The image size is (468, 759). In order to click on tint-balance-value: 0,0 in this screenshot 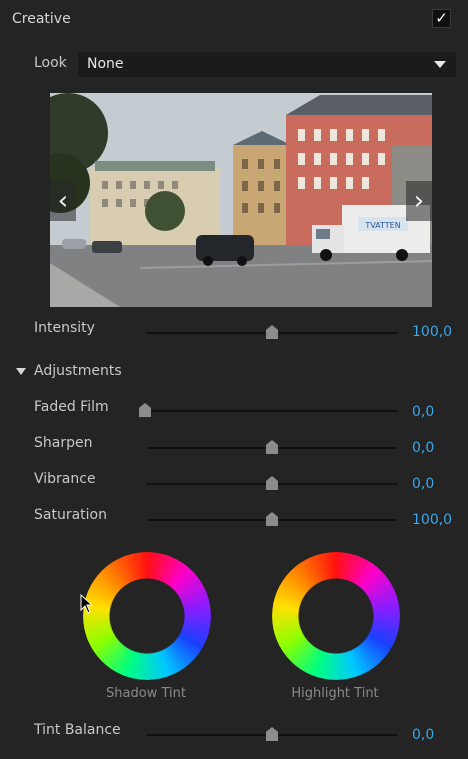, I will do `click(423, 735)`.